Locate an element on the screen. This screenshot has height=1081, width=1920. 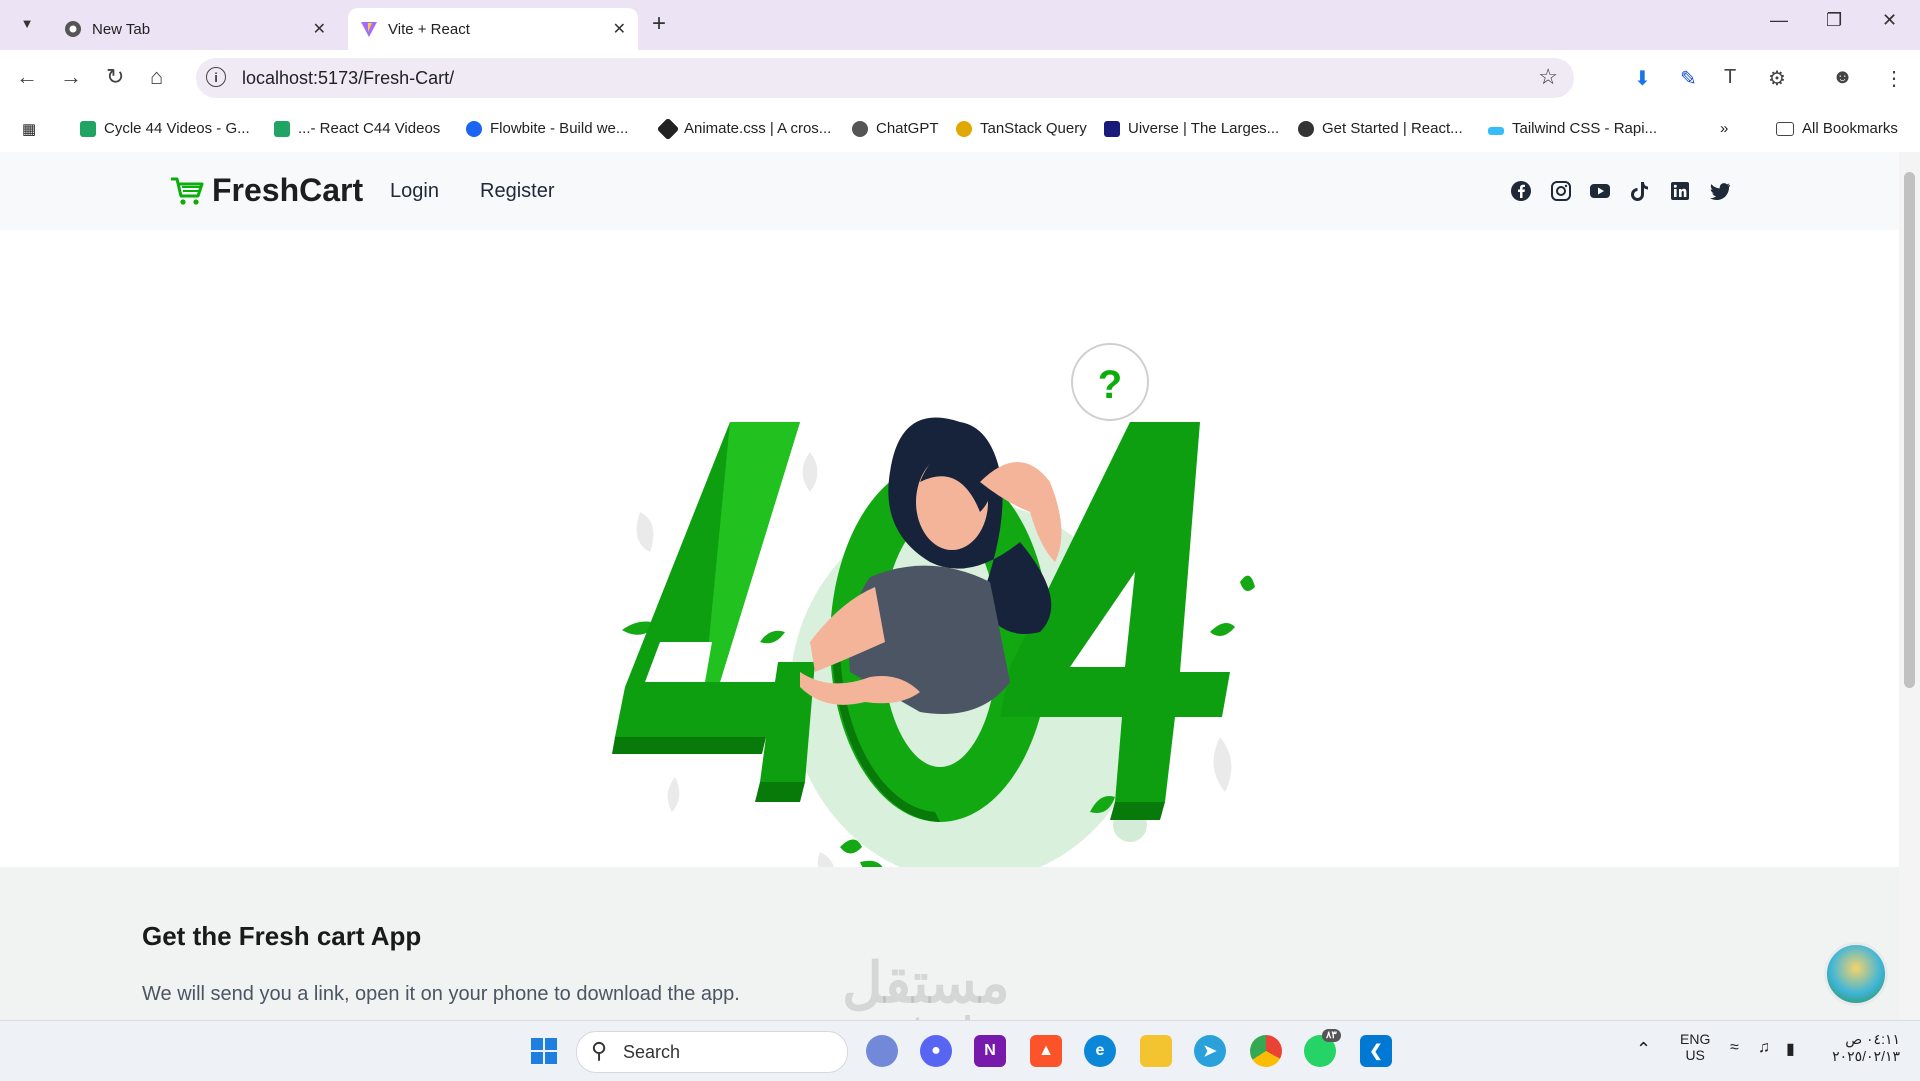
brave-icon: ▲ is located at coordinates (1046, 1051).